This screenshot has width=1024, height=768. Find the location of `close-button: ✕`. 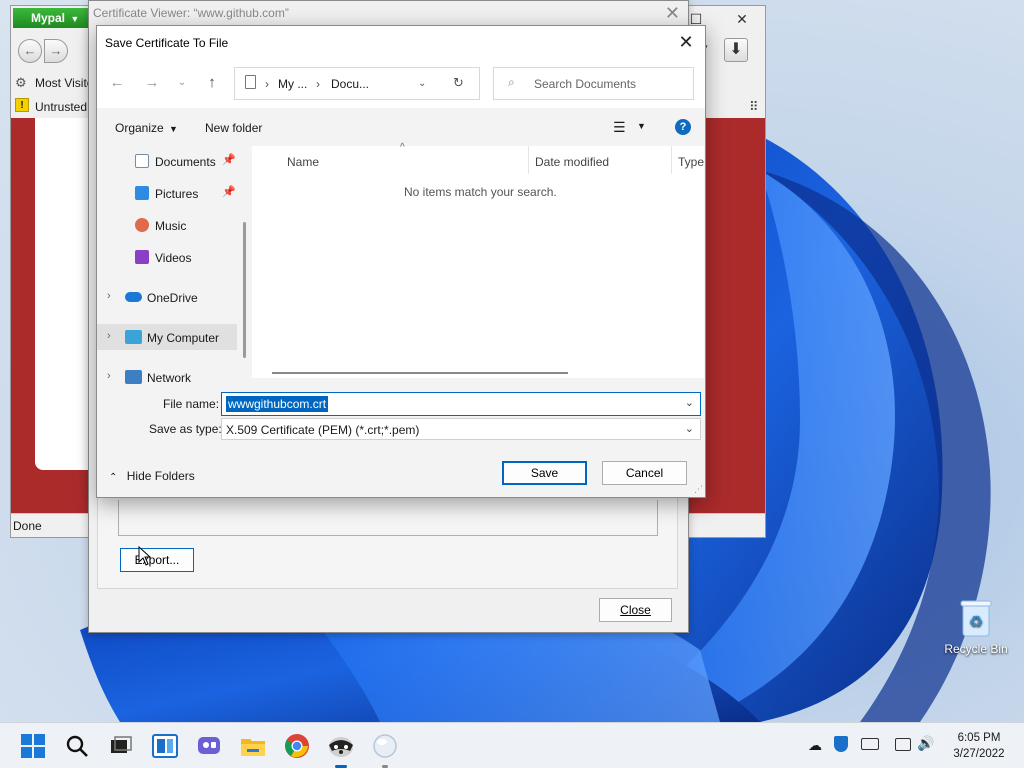

close-button: ✕ is located at coordinates (742, 19).